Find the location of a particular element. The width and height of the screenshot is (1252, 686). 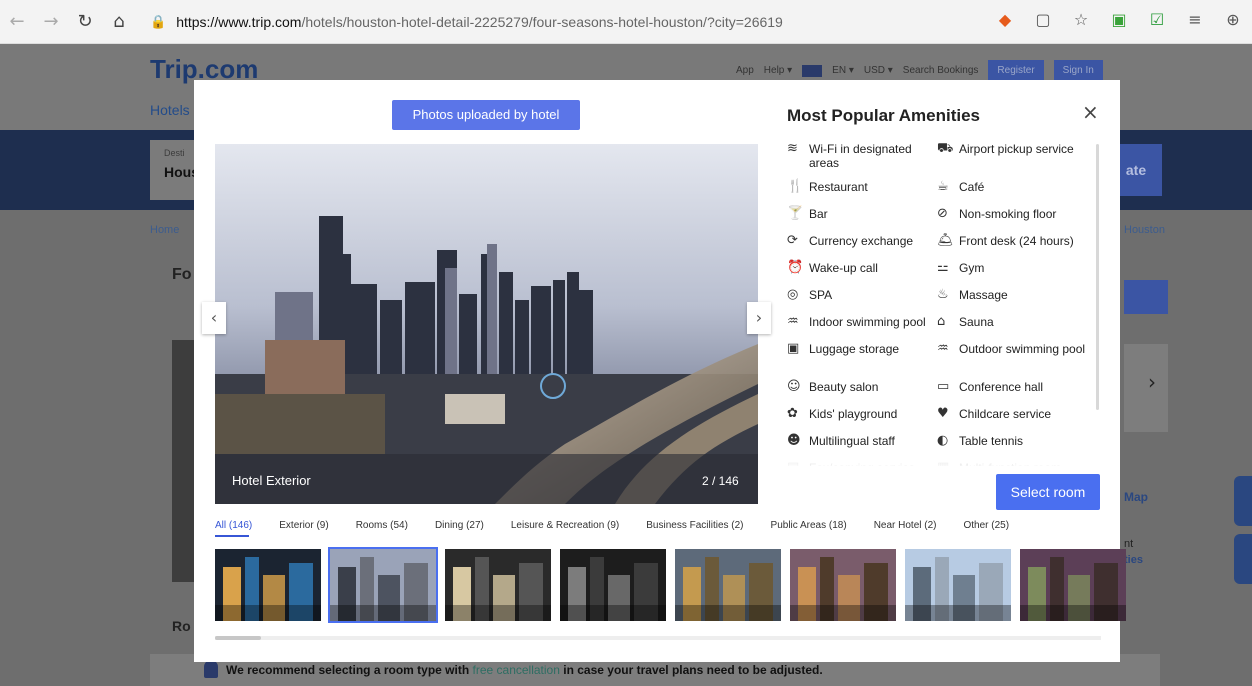

amenity-item: ✿ Kids' playground is located at coordinates (862, 420).